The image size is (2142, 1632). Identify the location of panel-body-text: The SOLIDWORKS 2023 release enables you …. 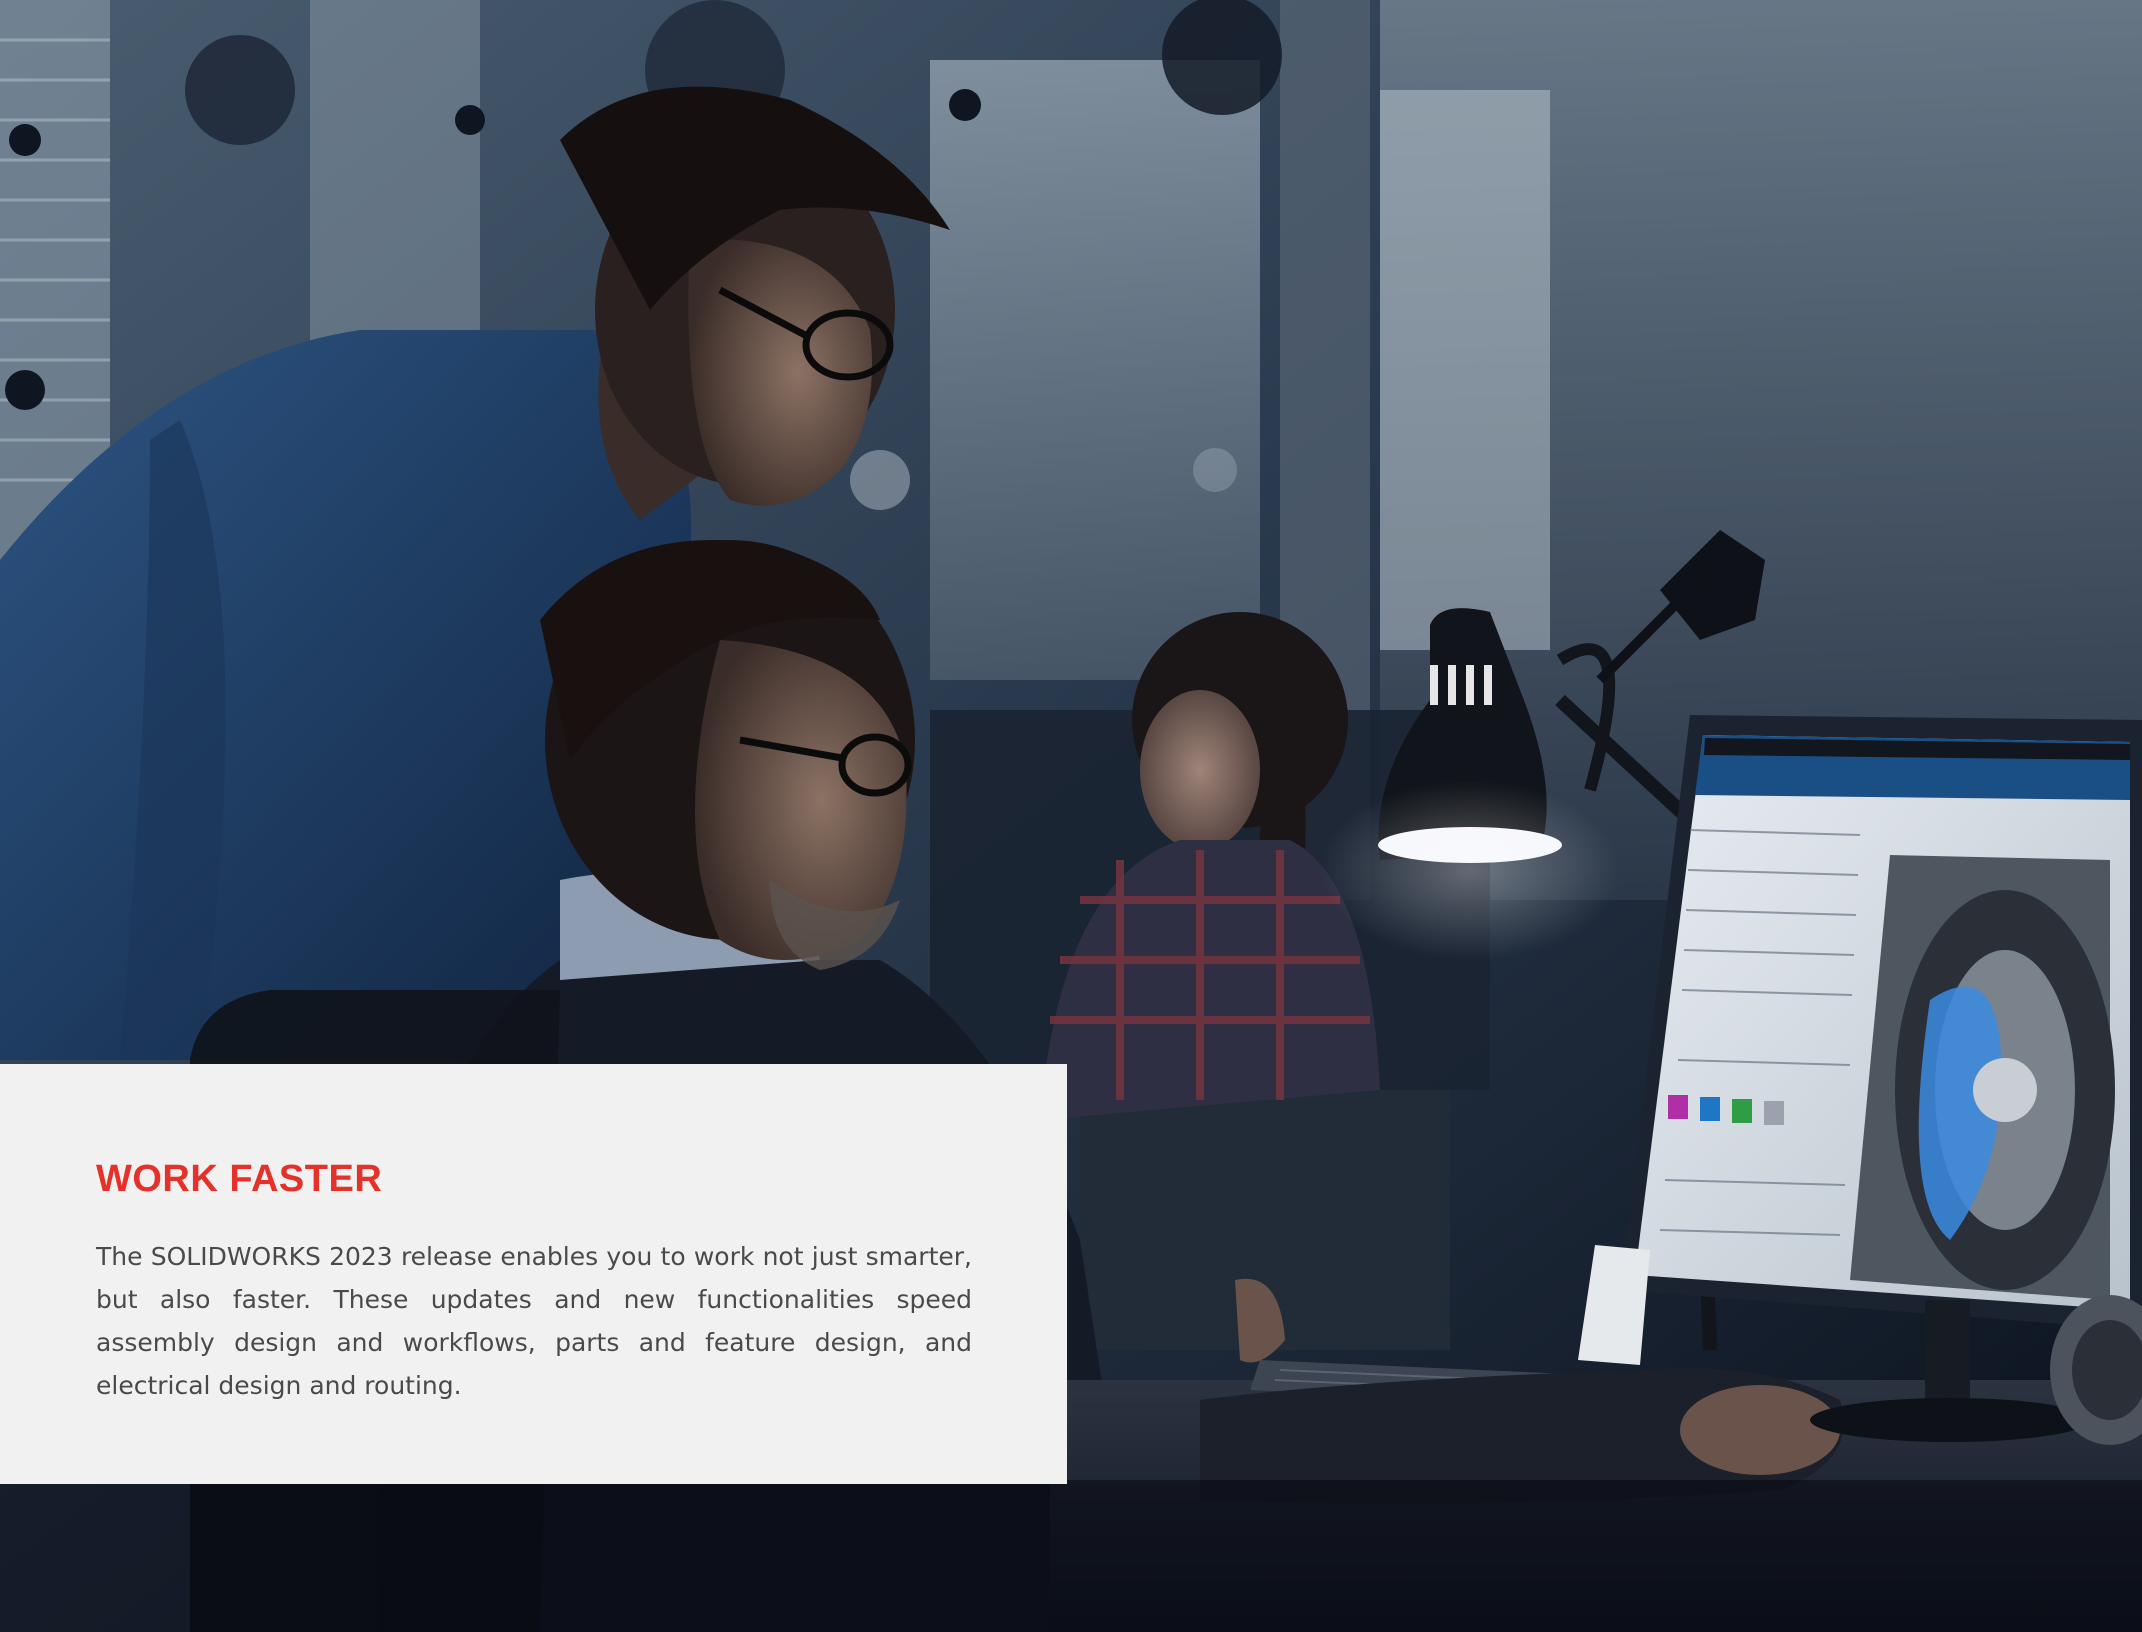
(534, 1320).